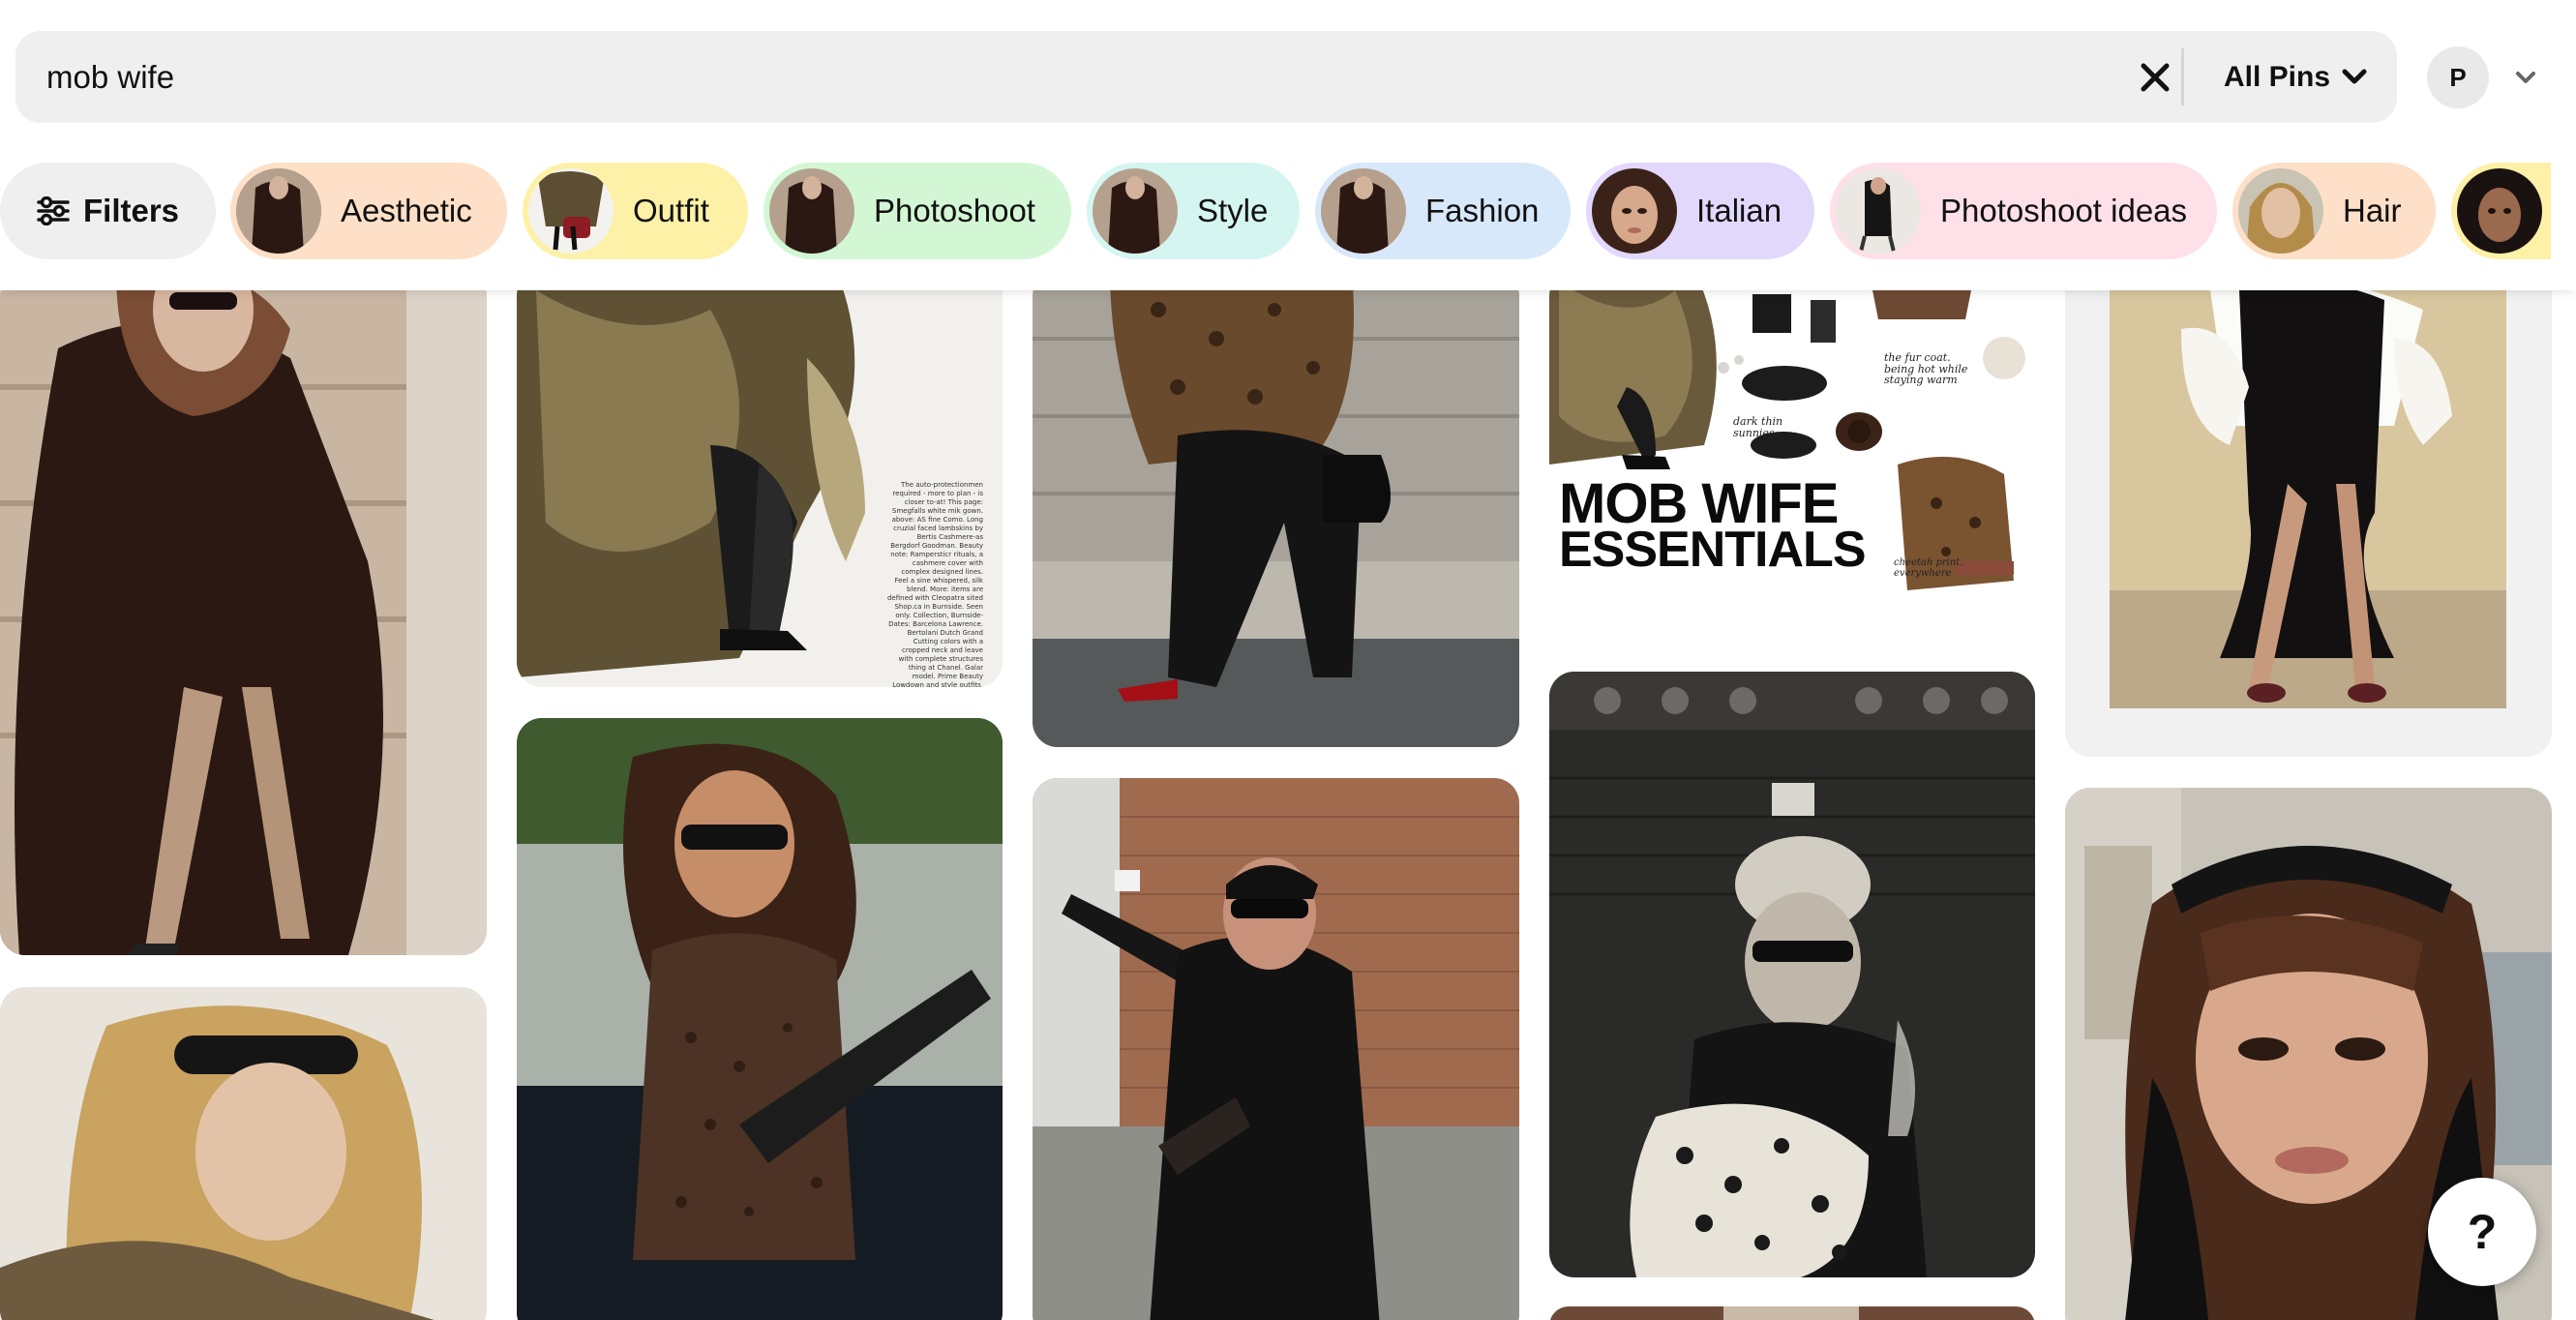 The width and height of the screenshot is (2576, 1320). I want to click on pin-essentials-title-line2: ESSENTIALS, so click(1712, 550).